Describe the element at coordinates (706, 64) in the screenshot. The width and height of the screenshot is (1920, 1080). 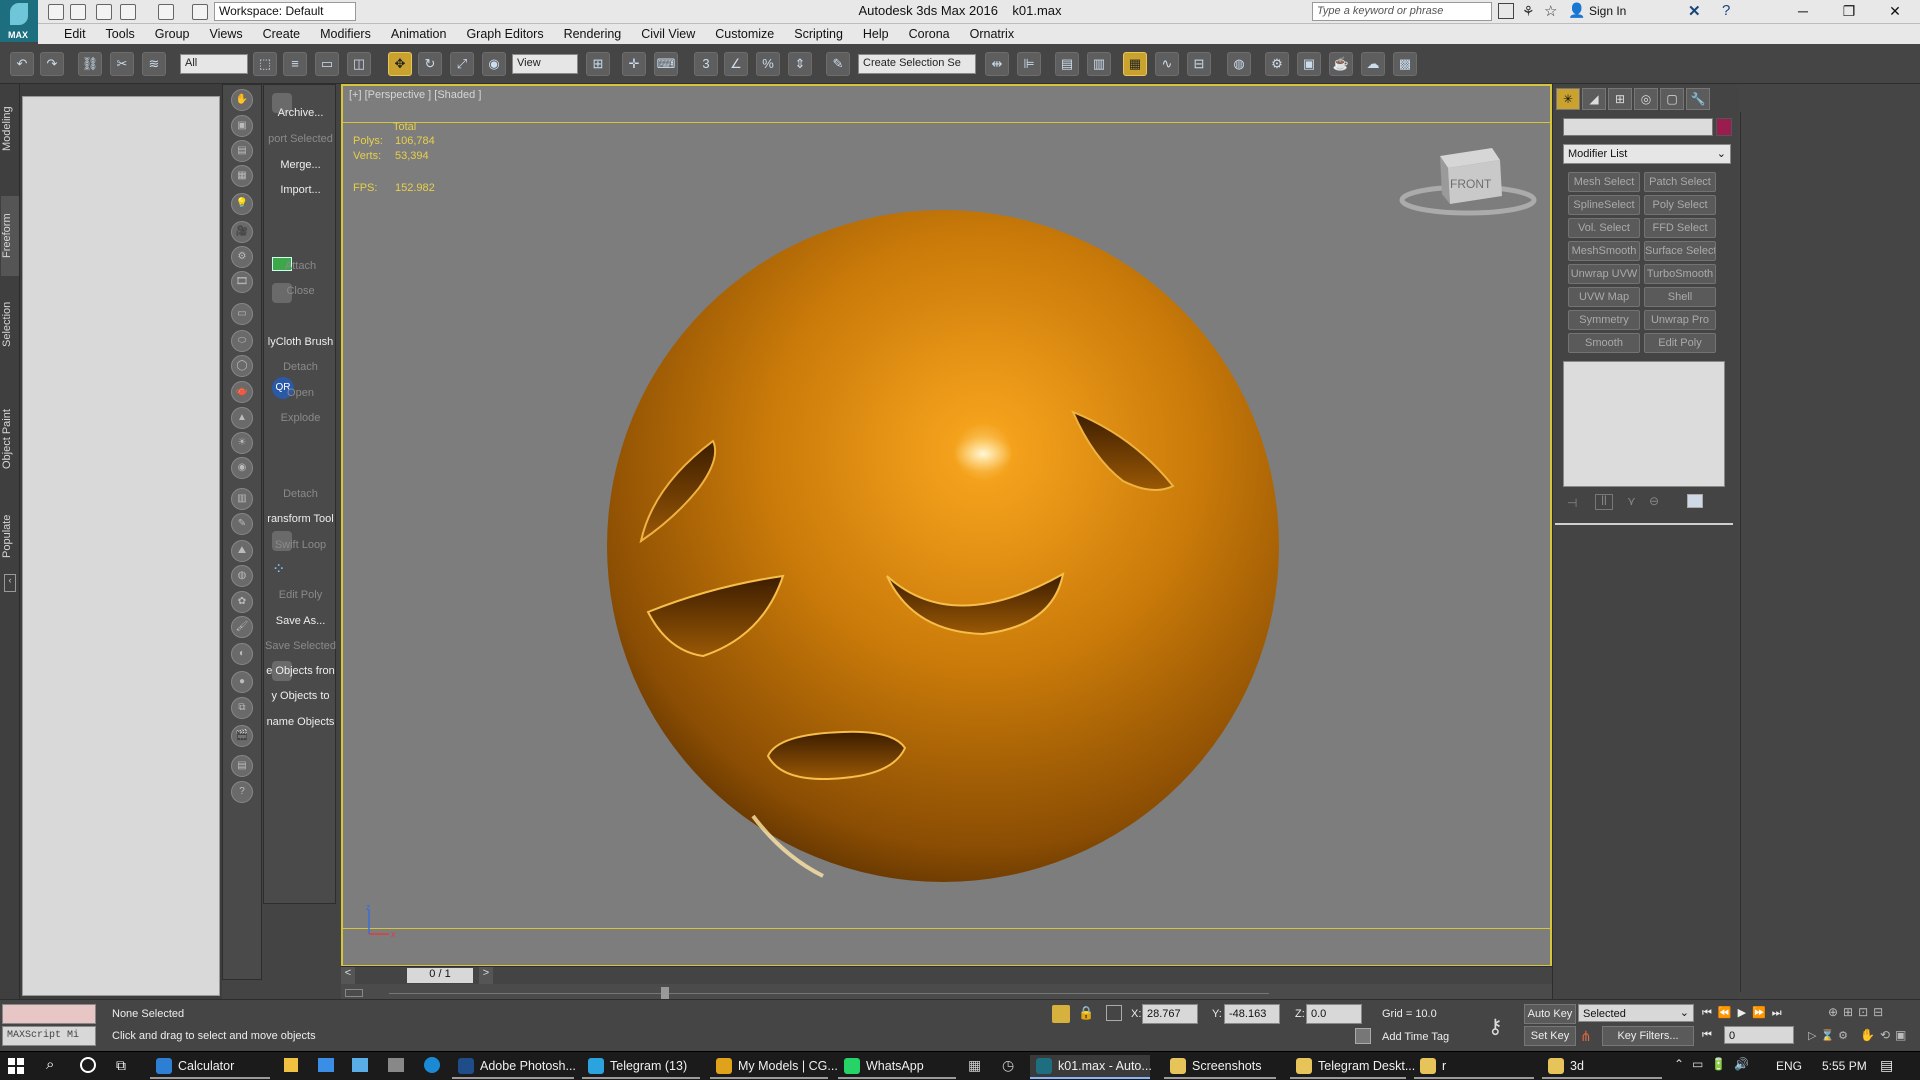
I see `snaps-toggle-icon: 3` at that location.